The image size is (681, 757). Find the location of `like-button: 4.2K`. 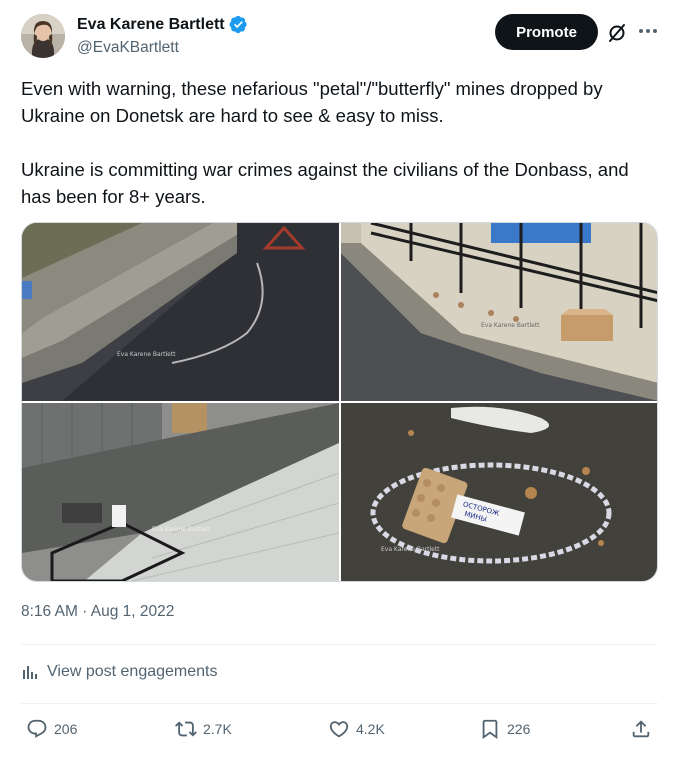

like-button: 4.2K is located at coordinates (356, 729).